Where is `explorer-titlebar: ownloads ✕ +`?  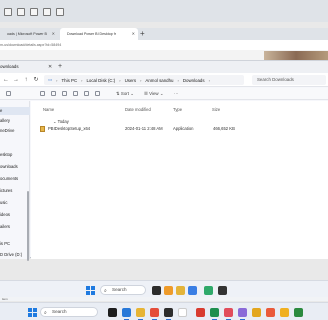
explorer-titlebar: ownloads ✕ + is located at coordinates (164, 67).